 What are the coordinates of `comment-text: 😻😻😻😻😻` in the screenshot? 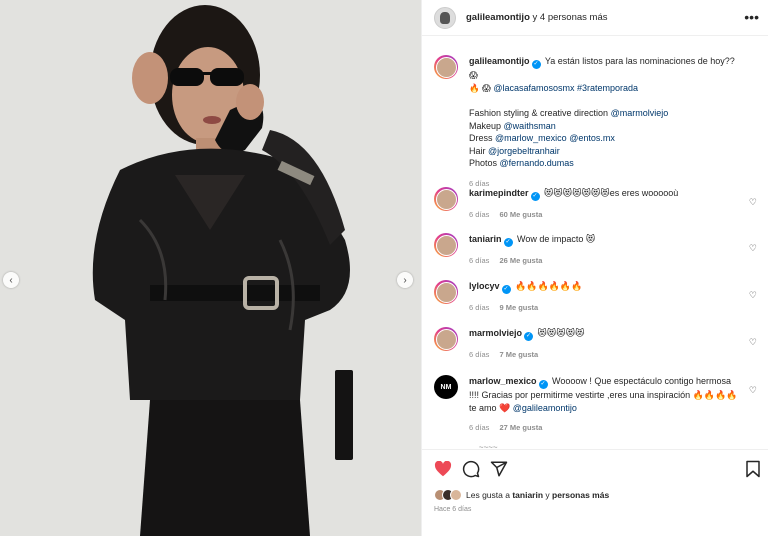 It's located at (561, 333).